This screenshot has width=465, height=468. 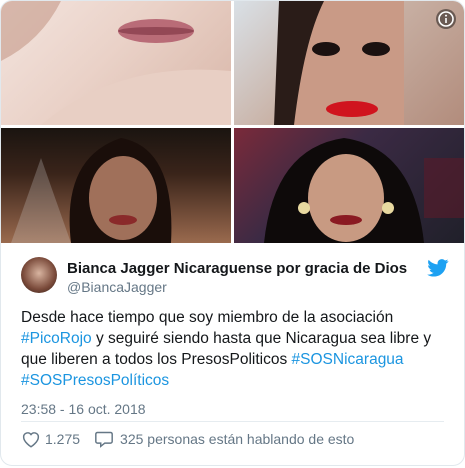 I want to click on like-action: 1.275, so click(x=50, y=439).